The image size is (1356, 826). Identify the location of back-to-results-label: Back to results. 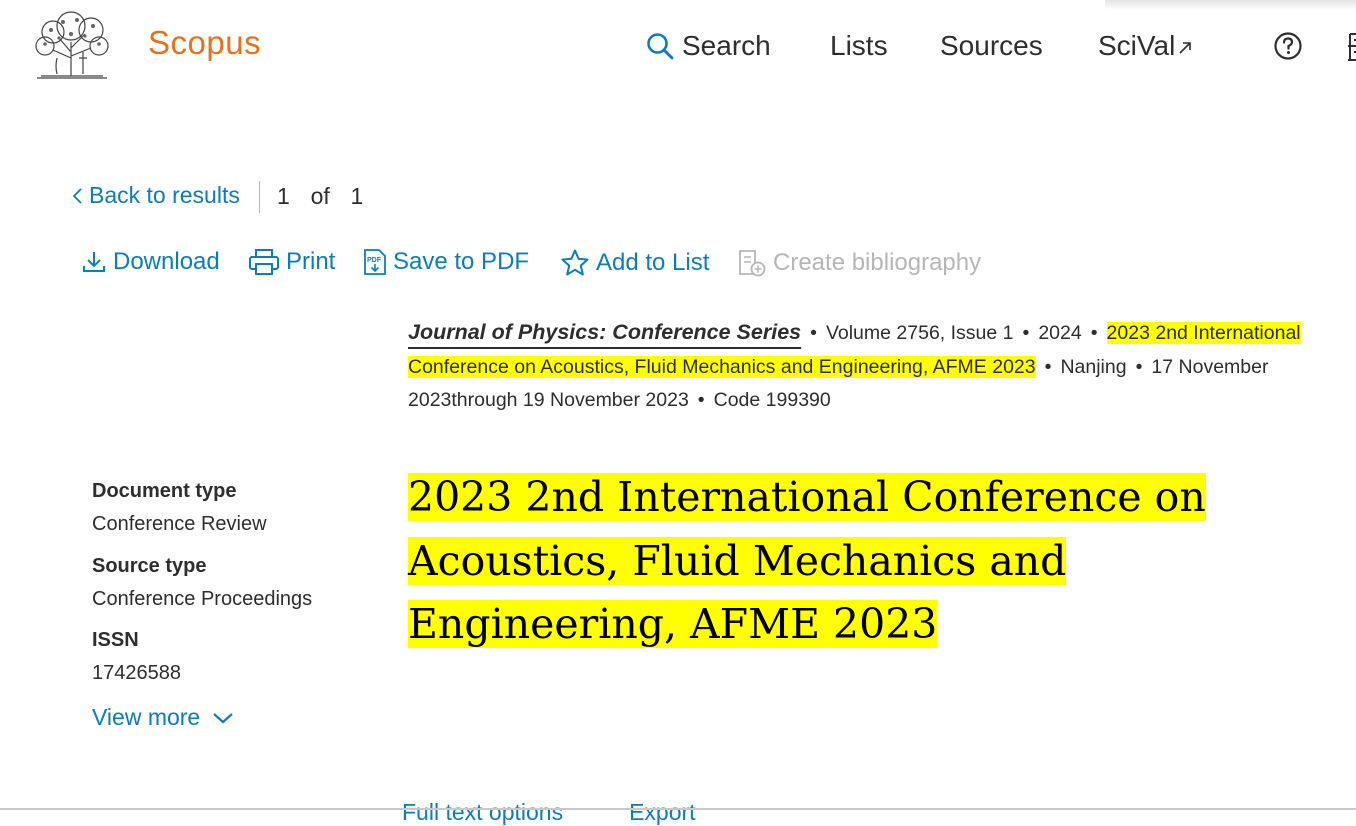
(164, 195).